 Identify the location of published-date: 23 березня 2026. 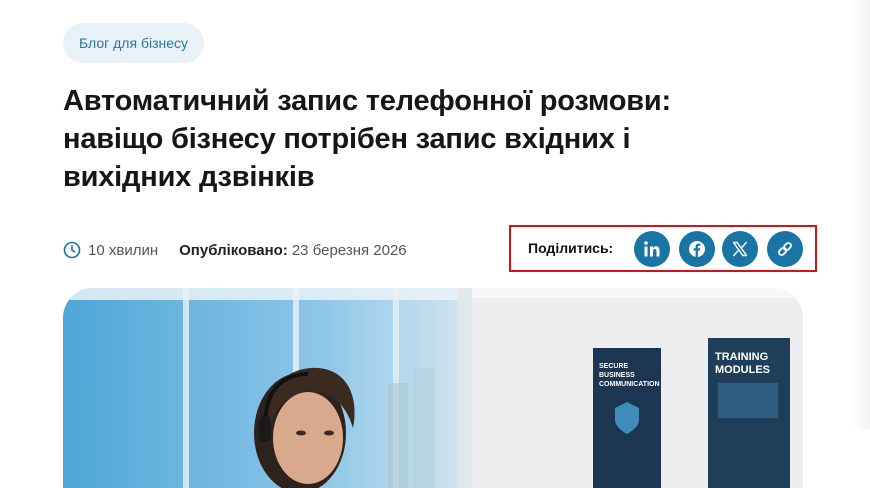
(349, 250).